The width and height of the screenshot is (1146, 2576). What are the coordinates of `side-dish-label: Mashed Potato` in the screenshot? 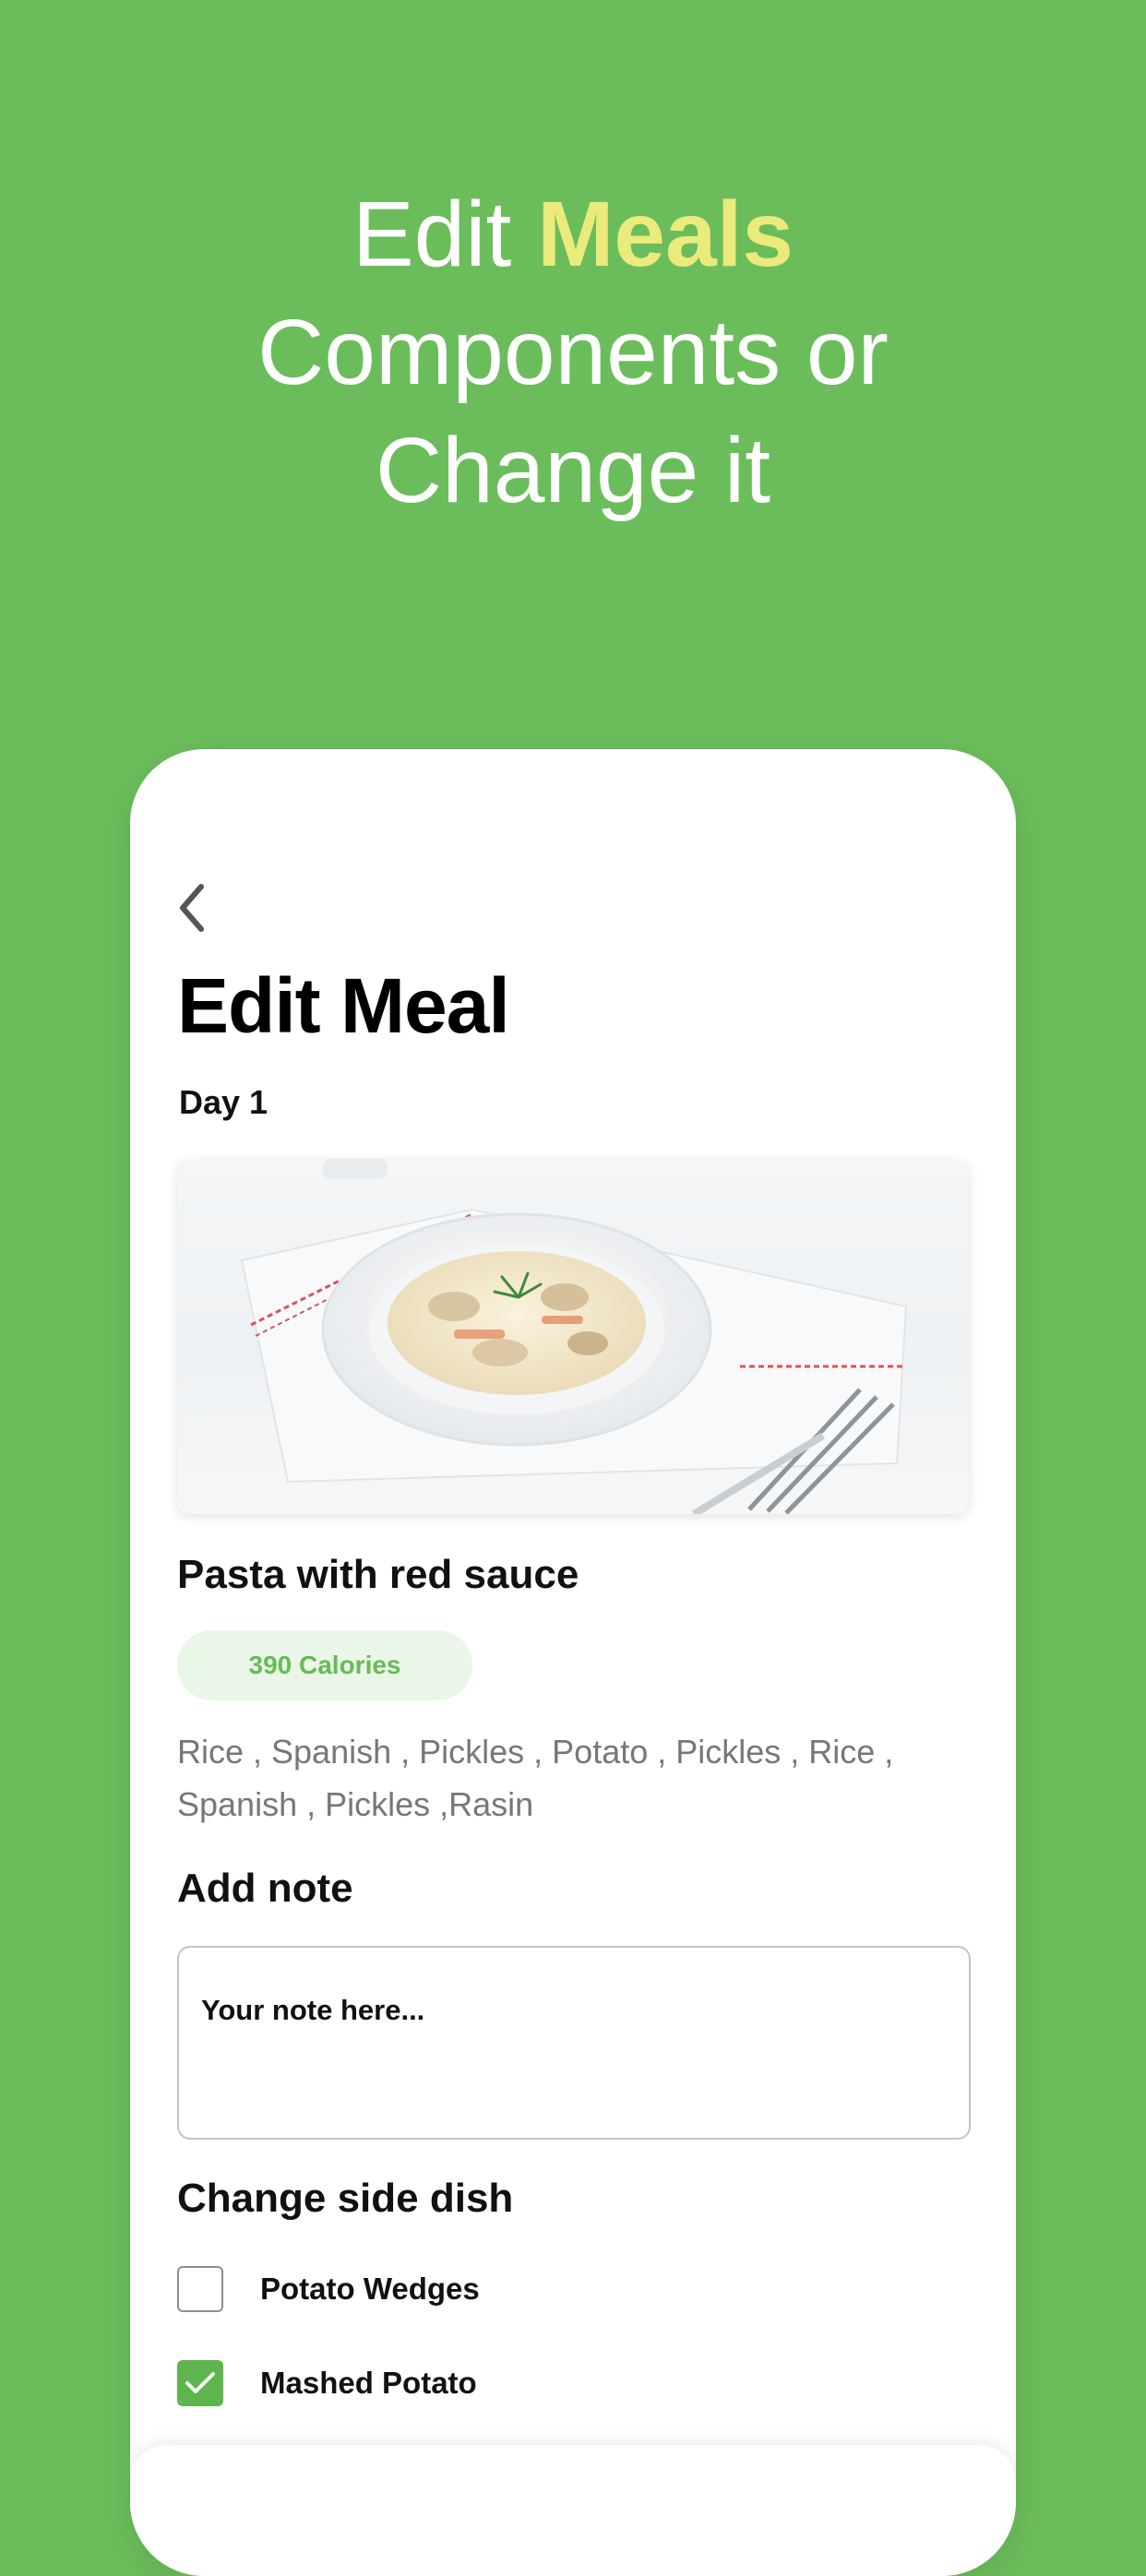 It's located at (368, 2383).